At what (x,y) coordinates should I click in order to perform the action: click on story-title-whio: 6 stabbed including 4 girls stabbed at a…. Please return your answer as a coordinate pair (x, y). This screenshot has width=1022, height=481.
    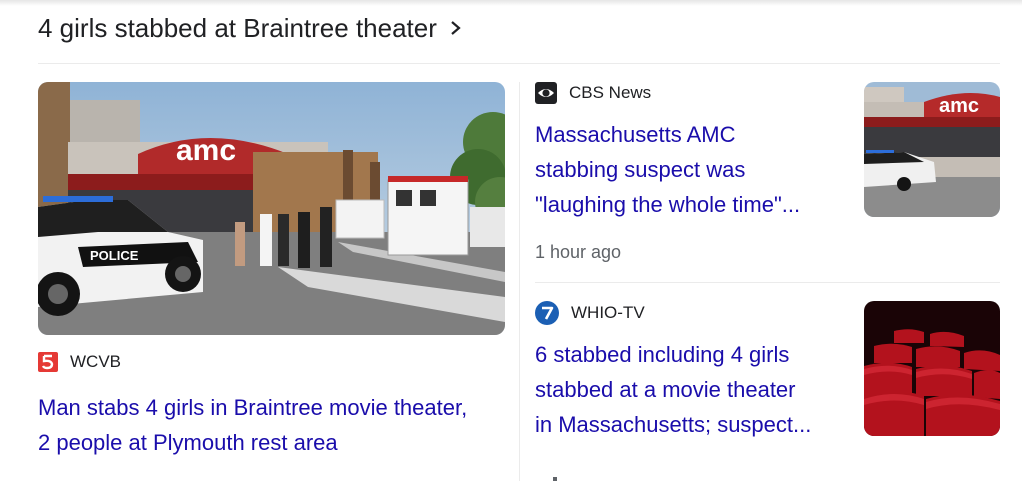
    Looking at the image, I should click on (673, 389).